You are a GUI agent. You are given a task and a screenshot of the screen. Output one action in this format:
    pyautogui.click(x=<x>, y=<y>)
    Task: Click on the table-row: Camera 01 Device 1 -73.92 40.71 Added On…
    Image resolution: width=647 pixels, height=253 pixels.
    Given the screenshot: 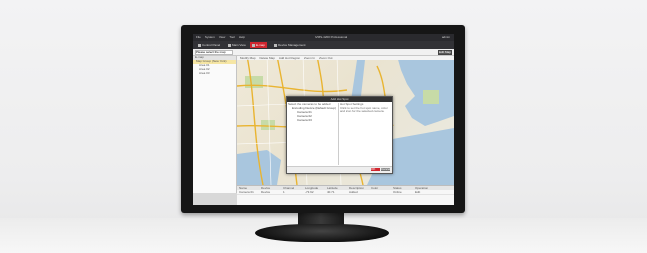 What is the action you would take?
    pyautogui.click(x=345, y=192)
    